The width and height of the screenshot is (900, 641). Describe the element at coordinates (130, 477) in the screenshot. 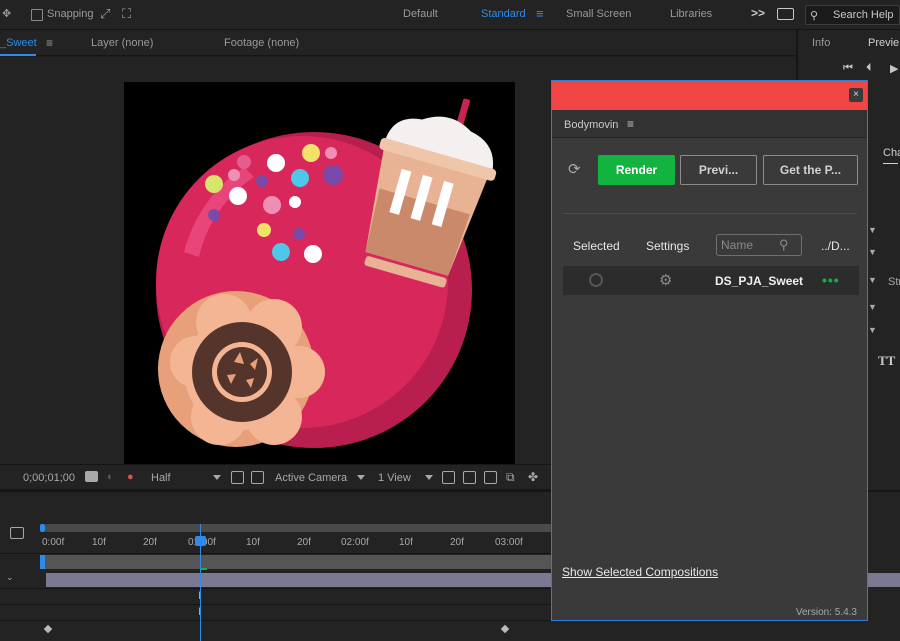

I see `channel-rgb-icon: ●` at that location.